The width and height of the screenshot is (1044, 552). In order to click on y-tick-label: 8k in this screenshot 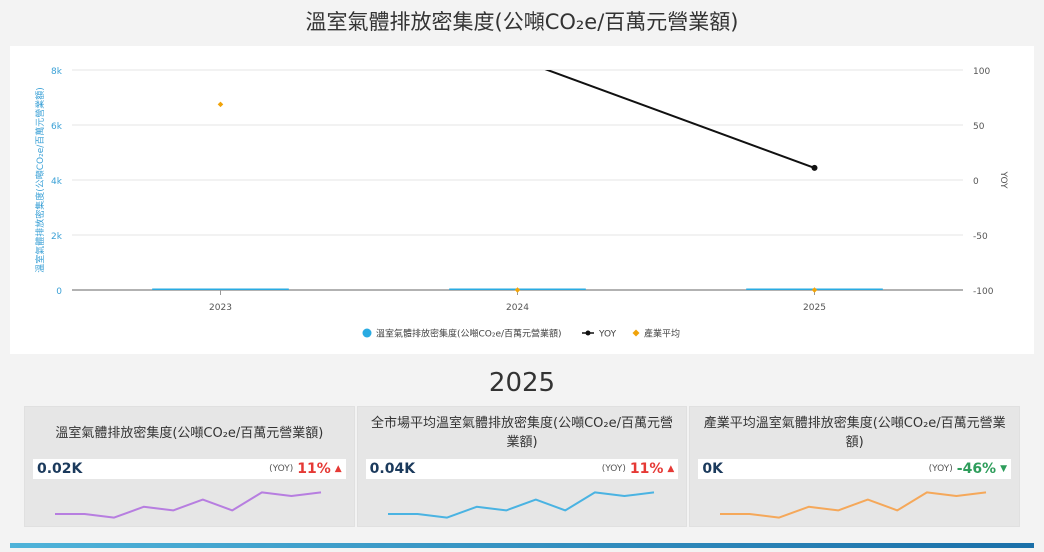, I will do `click(57, 72)`.